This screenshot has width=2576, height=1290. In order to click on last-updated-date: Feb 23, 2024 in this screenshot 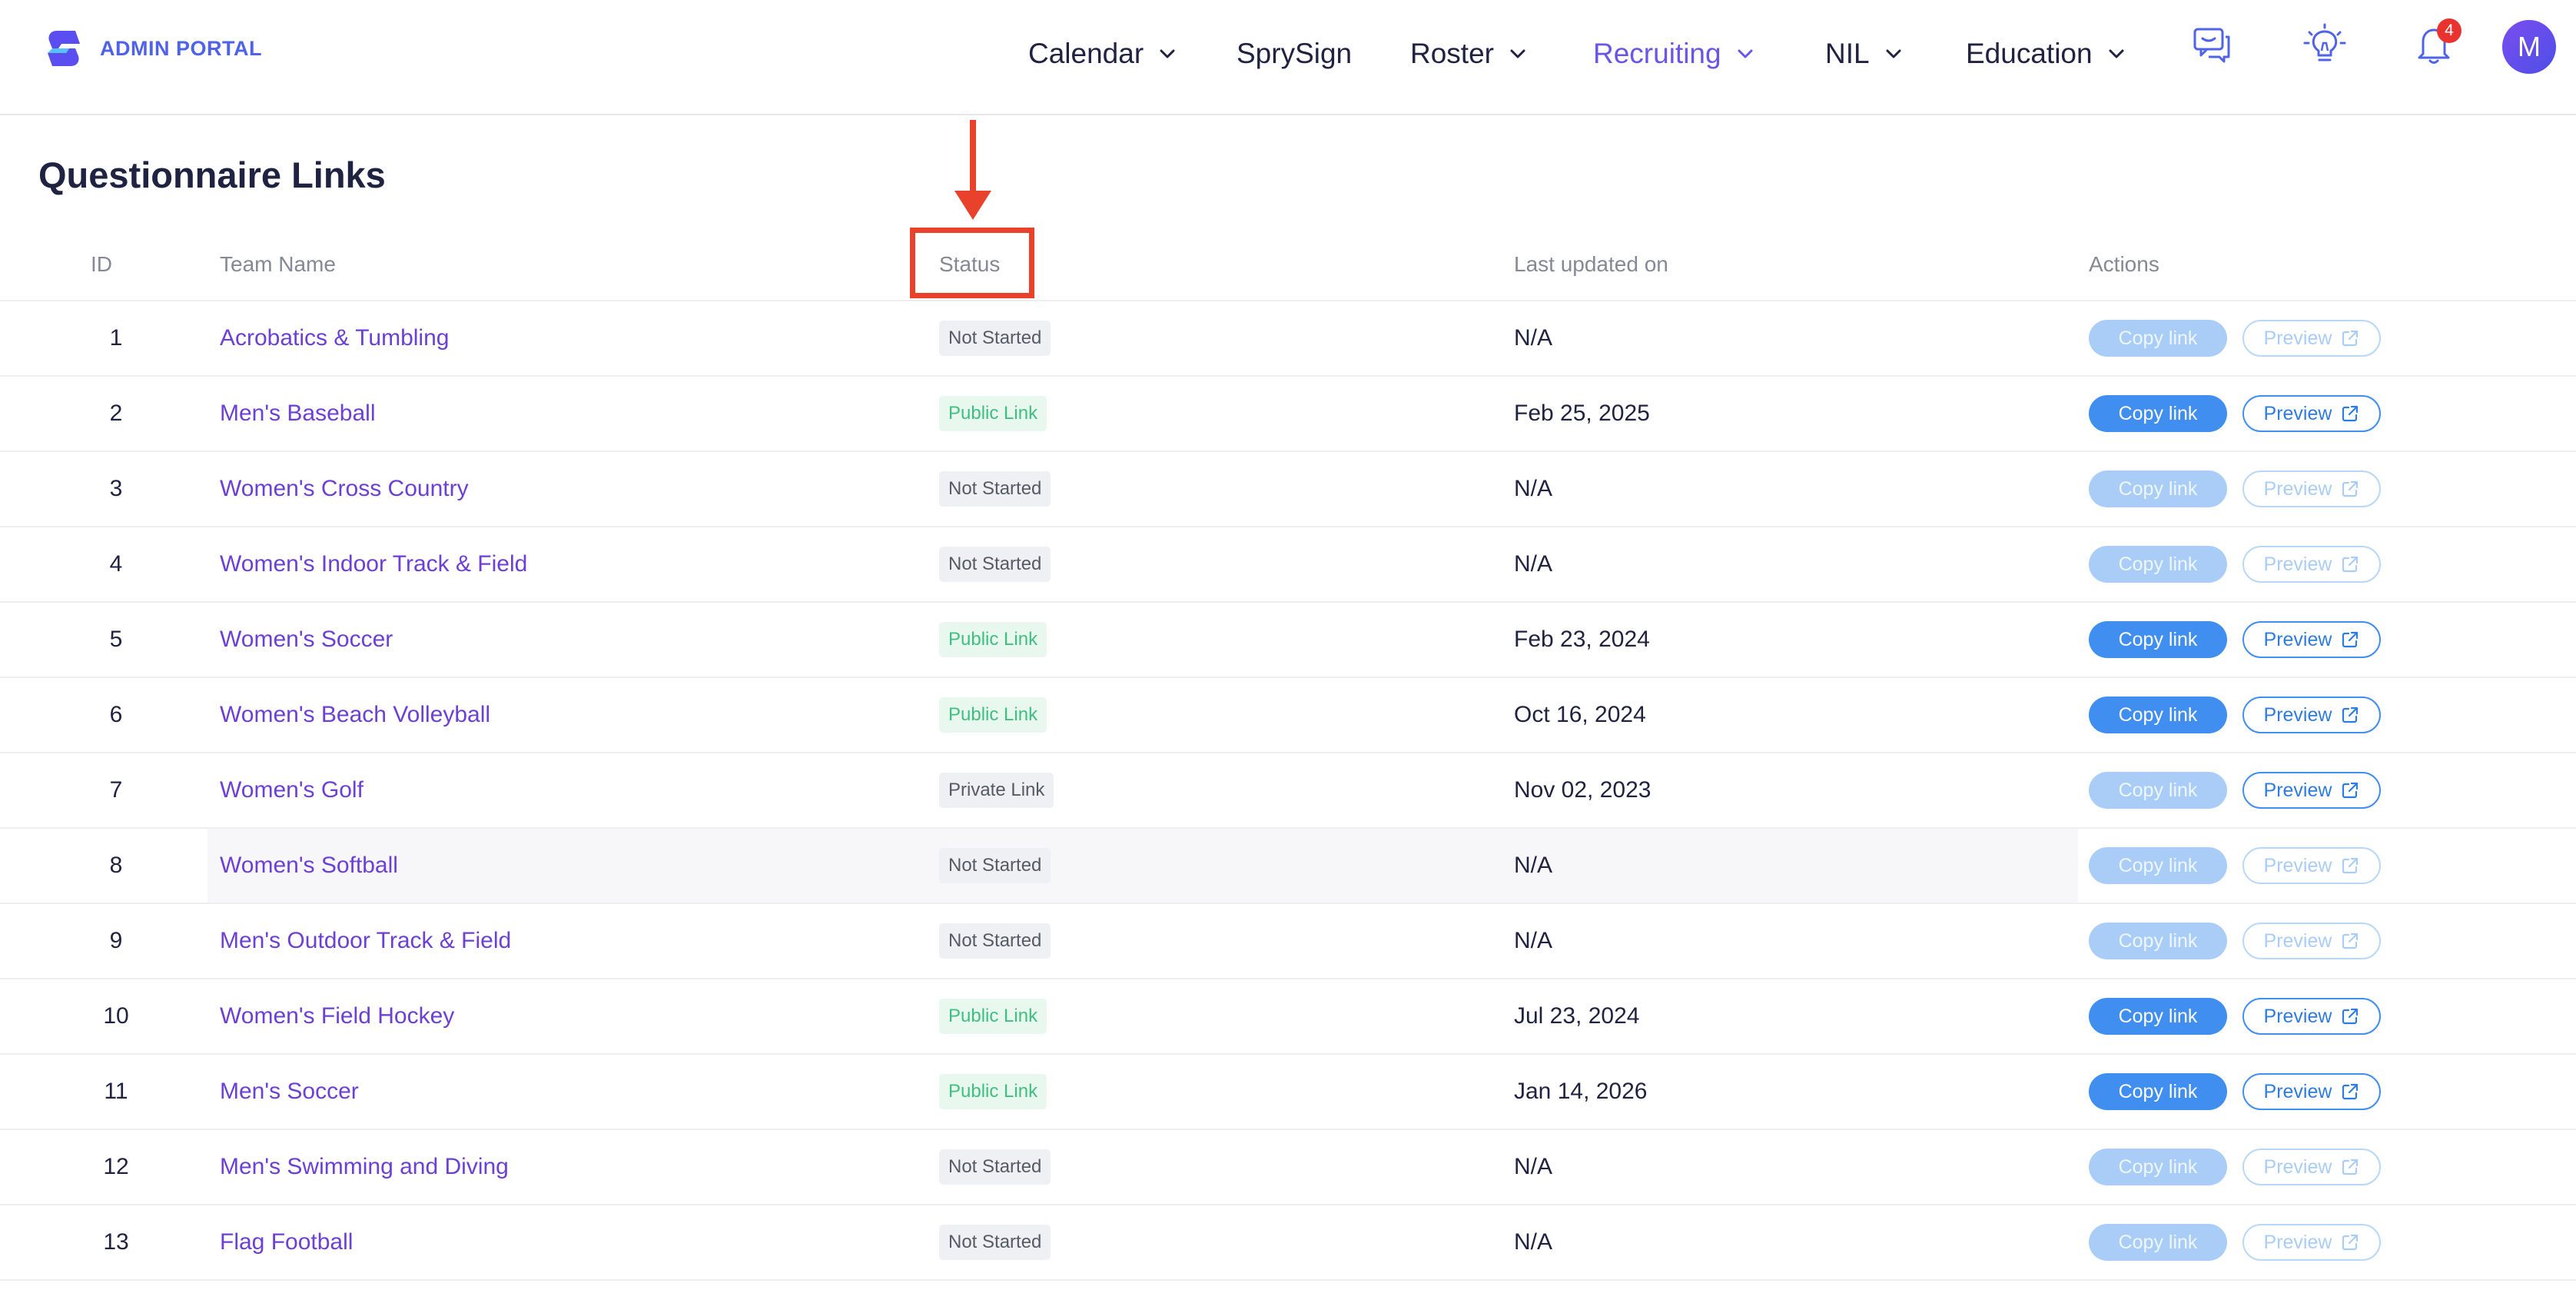, I will do `click(1582, 639)`.